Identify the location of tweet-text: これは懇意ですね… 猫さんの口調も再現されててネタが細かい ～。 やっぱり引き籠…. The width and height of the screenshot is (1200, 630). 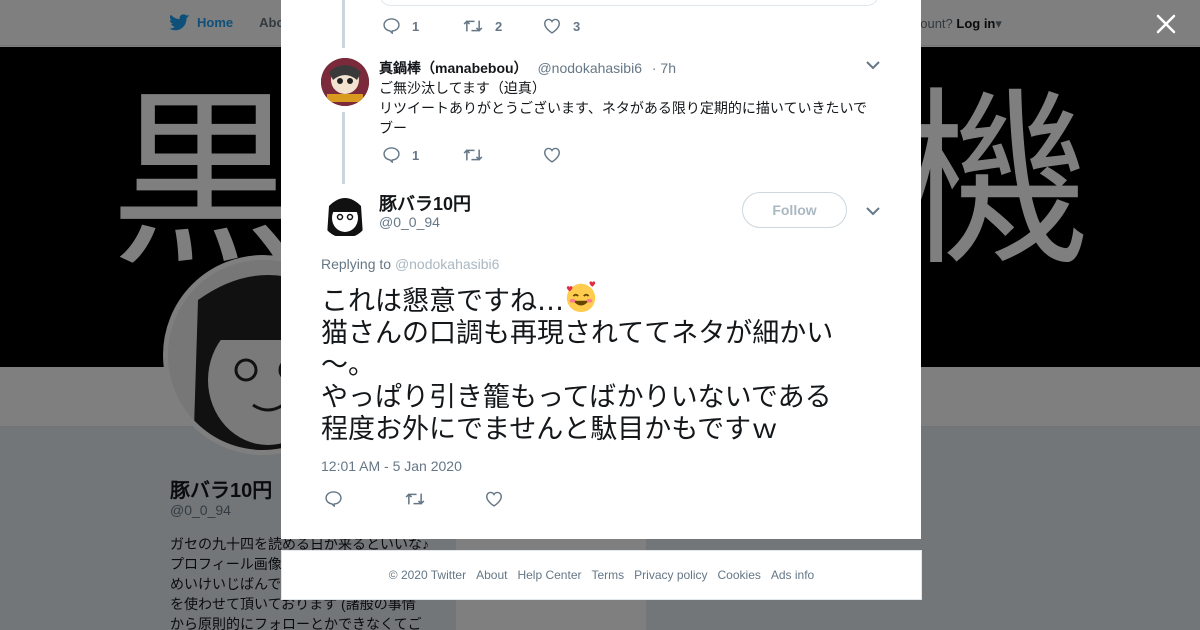
(593, 363).